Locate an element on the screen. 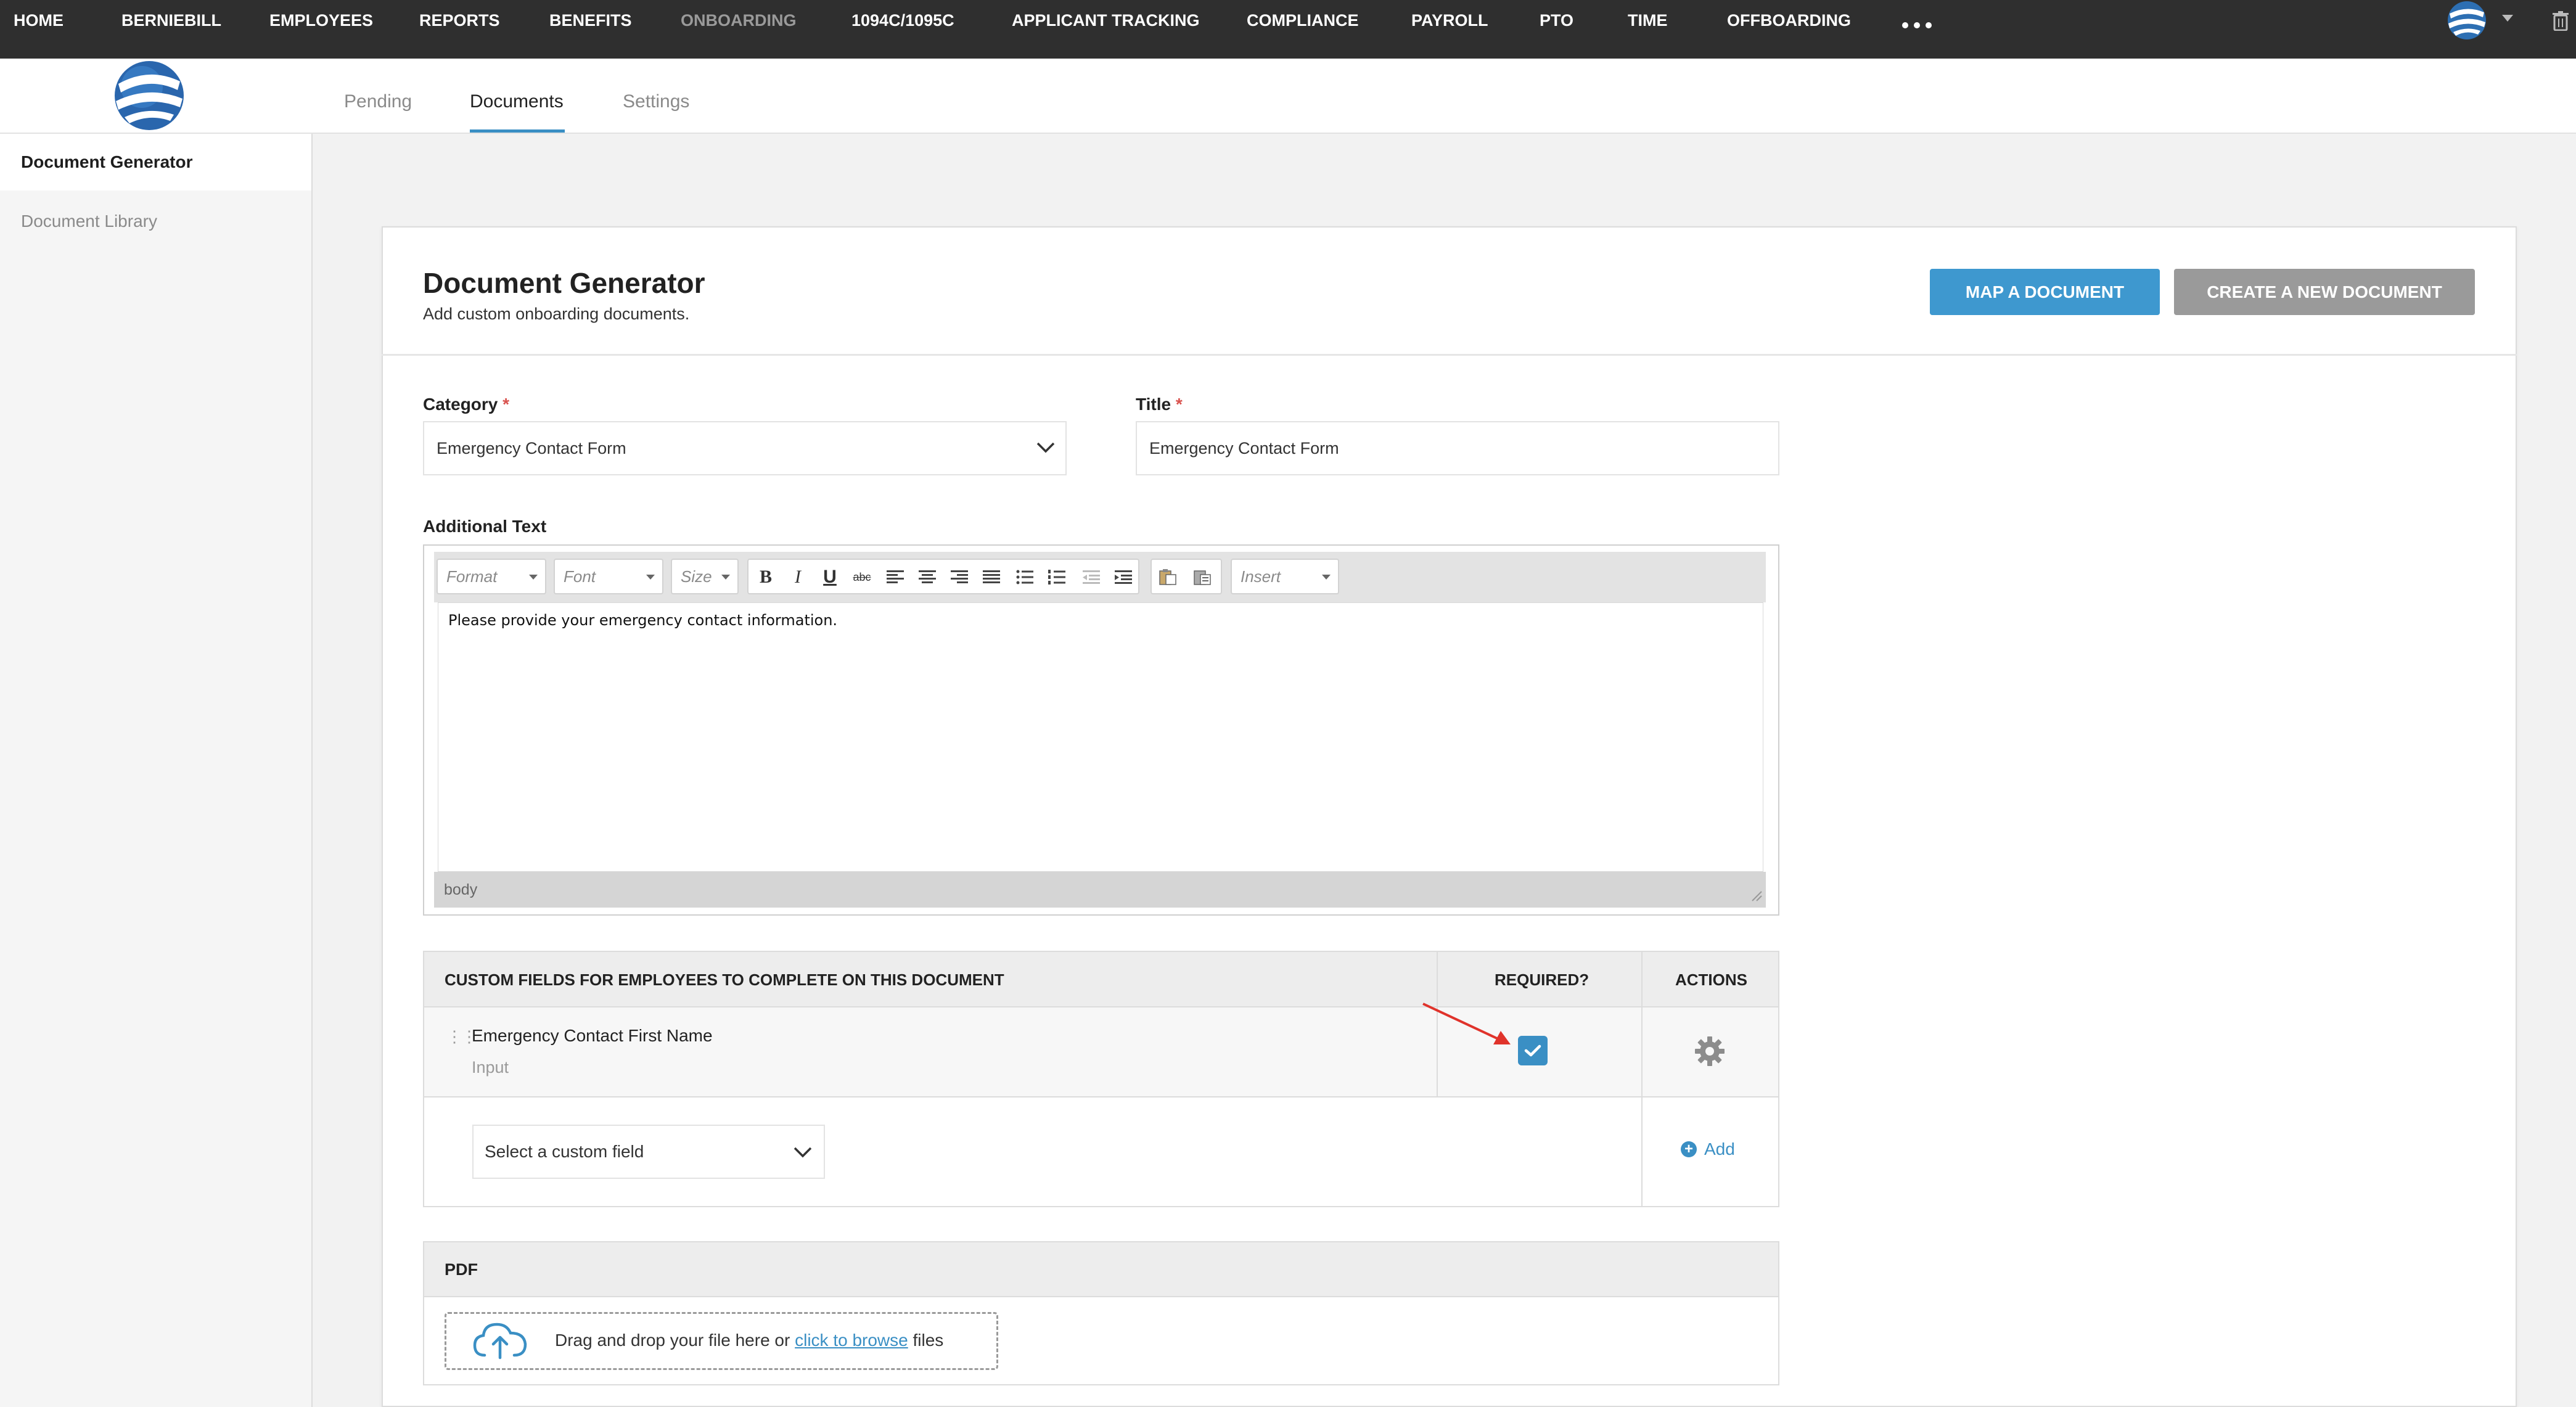 The height and width of the screenshot is (1407, 2576). nav-onboarding: ONBOARDING is located at coordinates (739, 20).